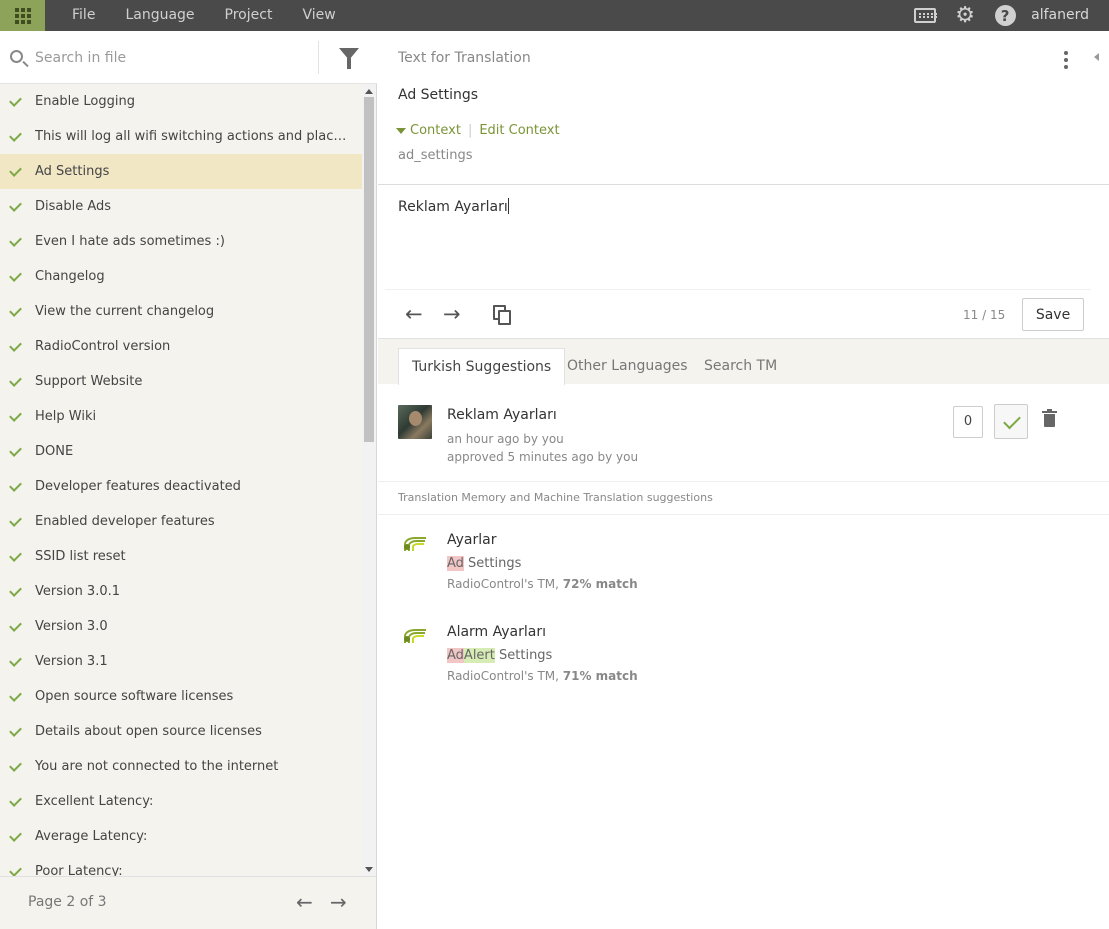 The height and width of the screenshot is (929, 1109). Describe the element at coordinates (130, 241) in the screenshot. I see `list-item-label: Even I hate ads sometimes :)` at that location.